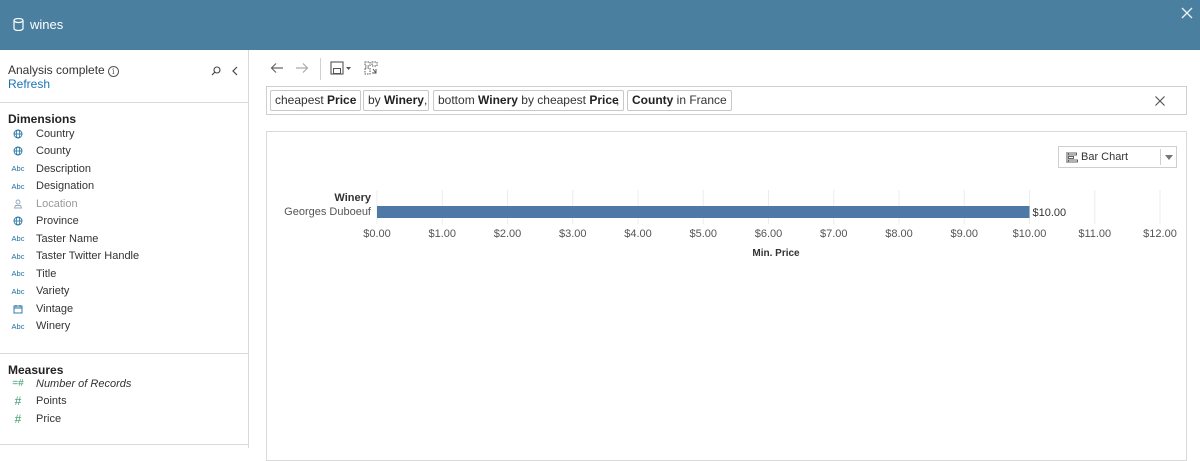 This screenshot has height=461, width=1200. I want to click on save-icon, so click(340, 68).